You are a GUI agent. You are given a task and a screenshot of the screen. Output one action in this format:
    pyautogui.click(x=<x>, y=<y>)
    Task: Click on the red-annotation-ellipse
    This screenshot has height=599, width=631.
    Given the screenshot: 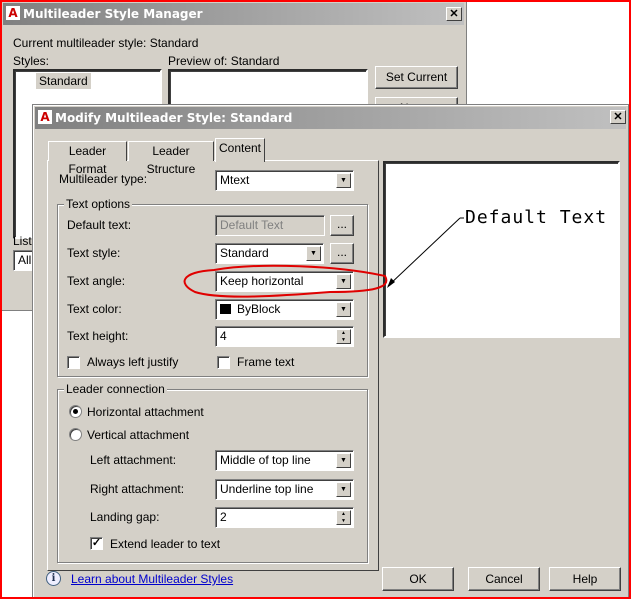 What is the action you would take?
    pyautogui.click(x=285, y=281)
    